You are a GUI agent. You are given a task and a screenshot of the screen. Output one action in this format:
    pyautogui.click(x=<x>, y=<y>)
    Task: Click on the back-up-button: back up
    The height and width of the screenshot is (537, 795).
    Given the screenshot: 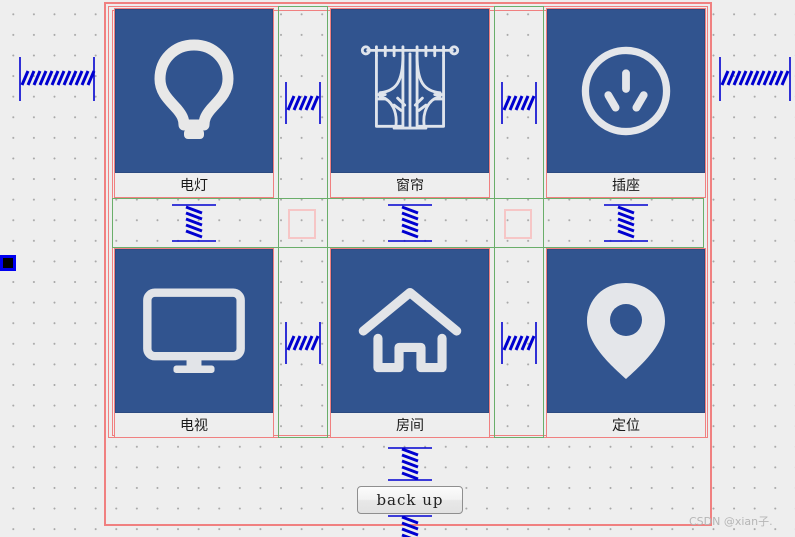 What is the action you would take?
    pyautogui.click(x=410, y=500)
    